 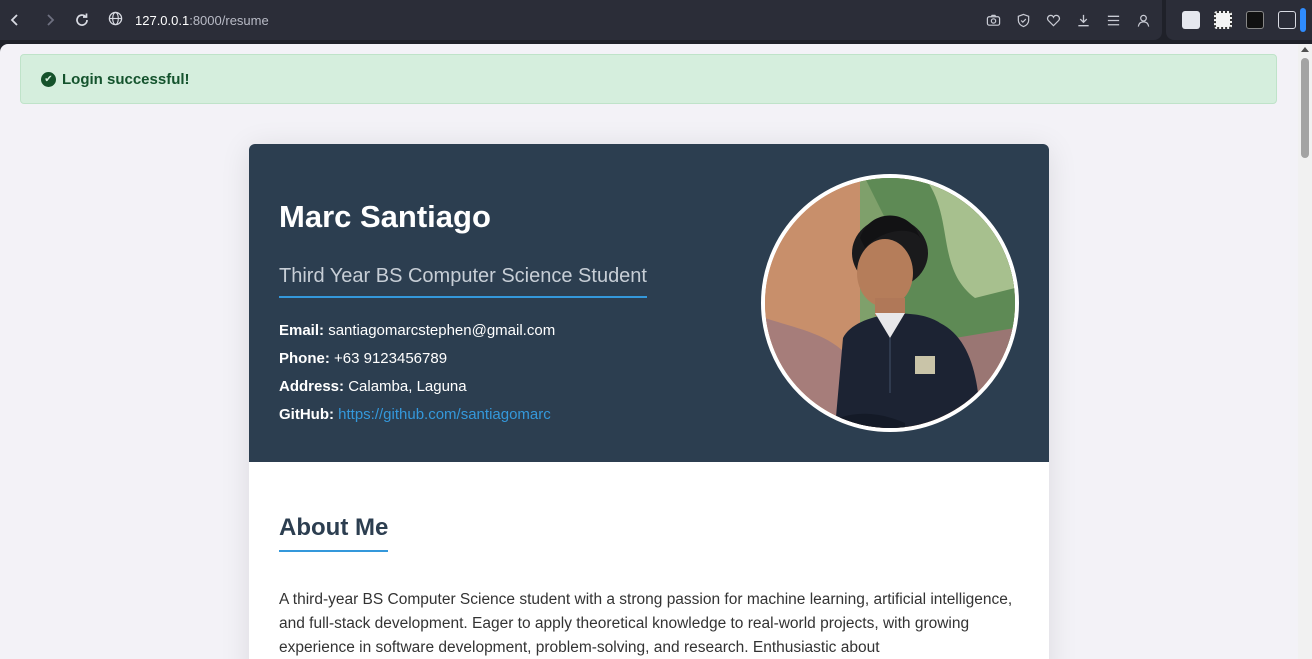 I want to click on menu-icon, so click(x=1113, y=20).